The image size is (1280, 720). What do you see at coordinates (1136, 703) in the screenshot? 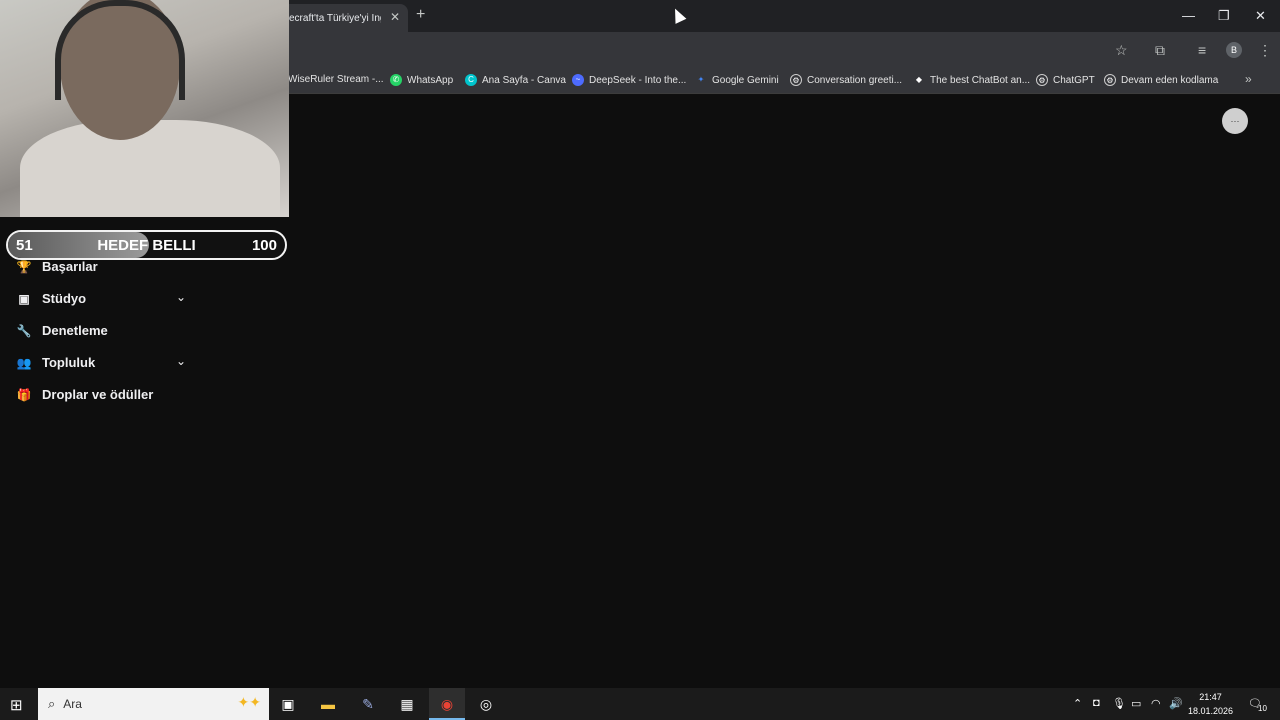
I see `battery-icon: ▭` at bounding box center [1136, 703].